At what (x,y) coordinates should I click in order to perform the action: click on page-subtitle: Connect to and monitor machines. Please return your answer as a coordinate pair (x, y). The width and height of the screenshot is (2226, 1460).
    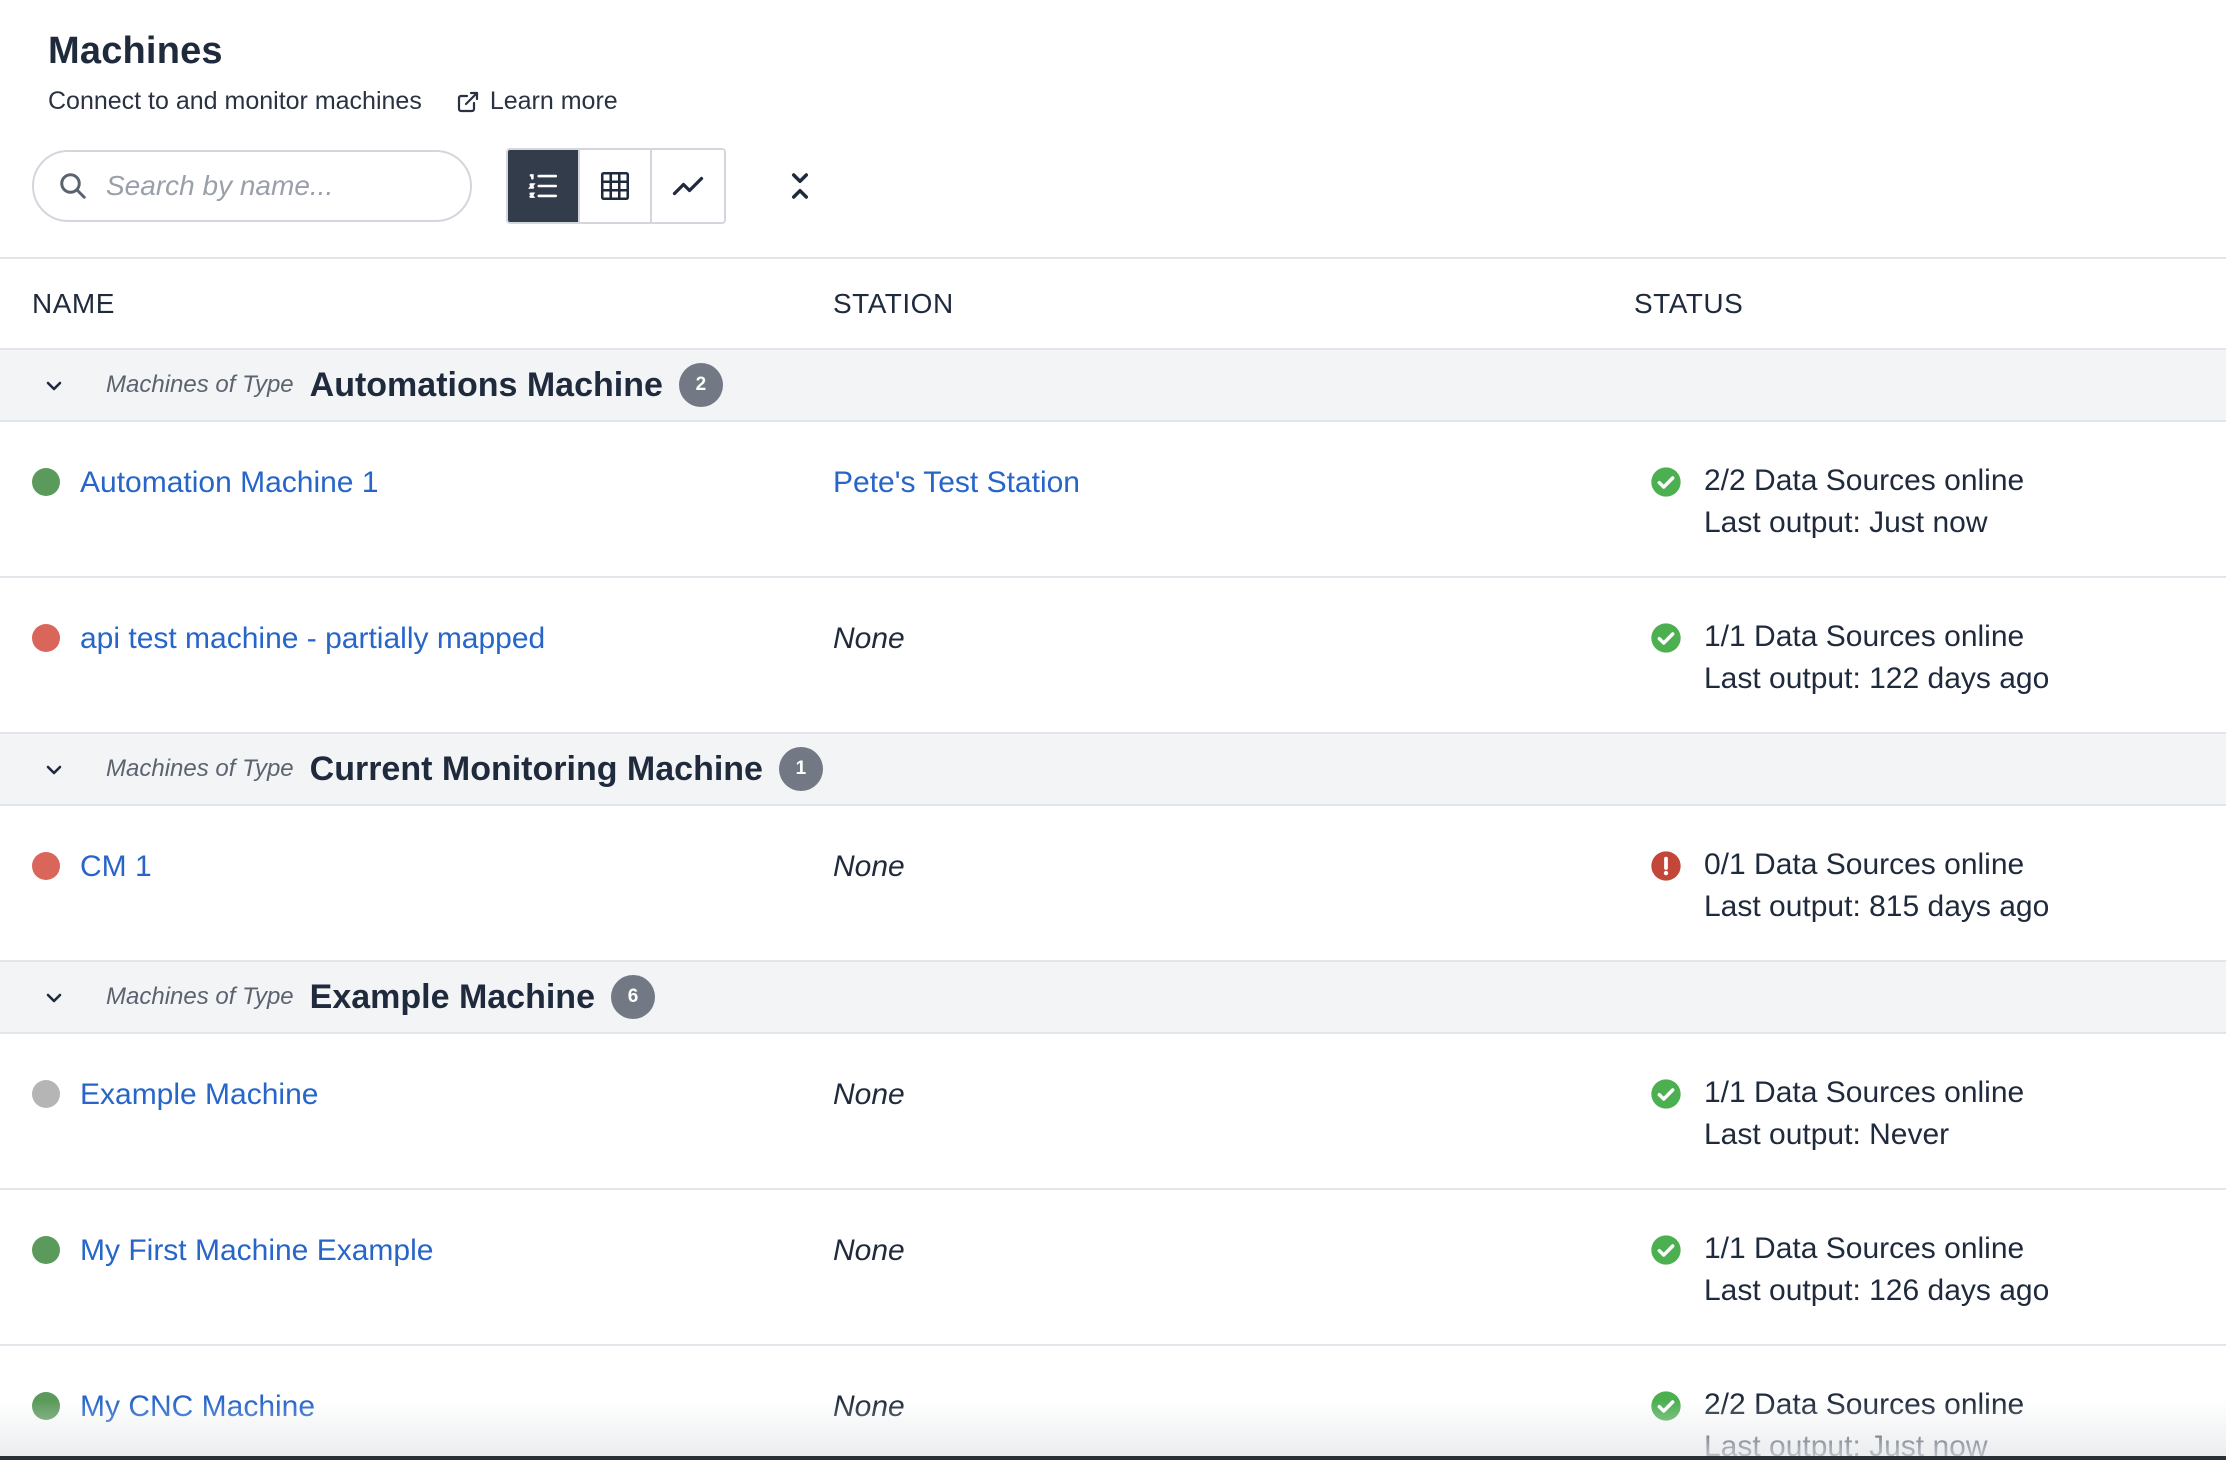
    Looking at the image, I should click on (235, 101).